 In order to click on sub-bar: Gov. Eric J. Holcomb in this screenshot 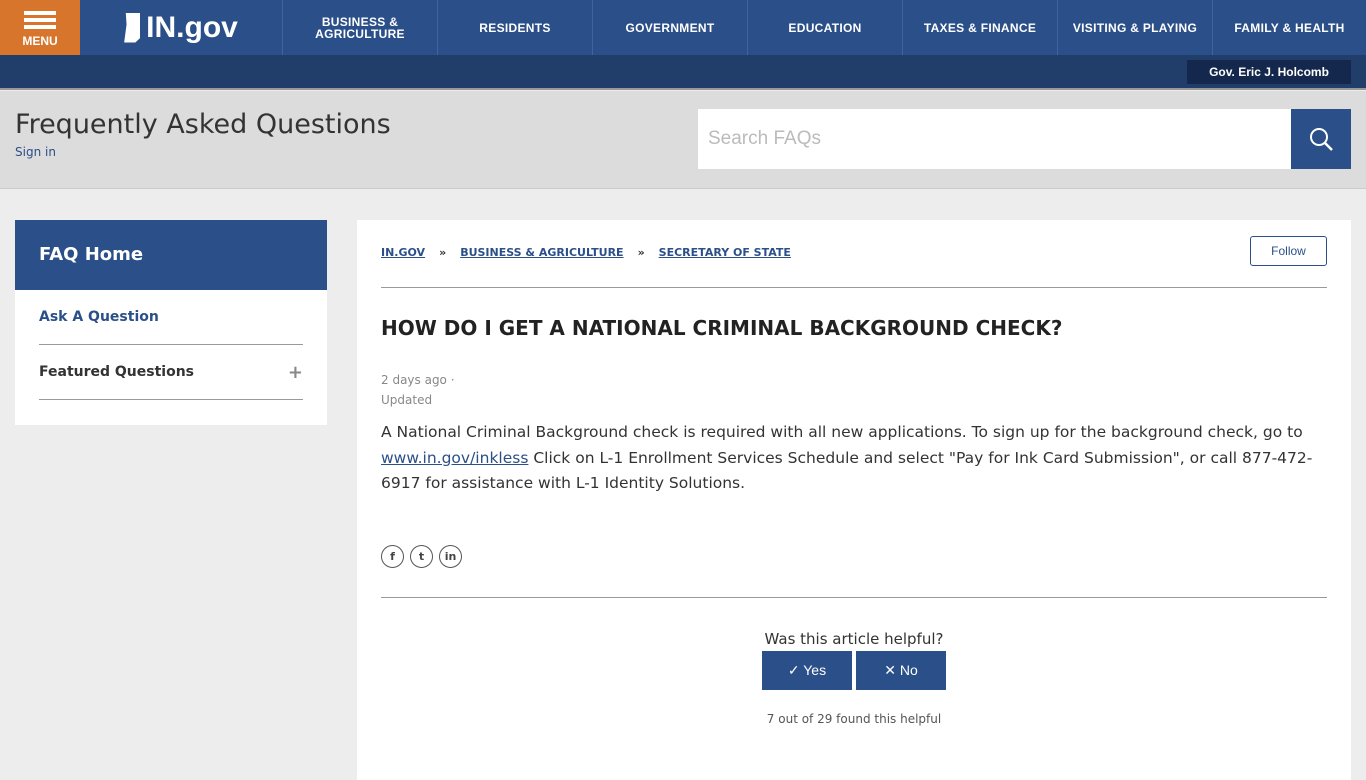, I will do `click(683, 72)`.